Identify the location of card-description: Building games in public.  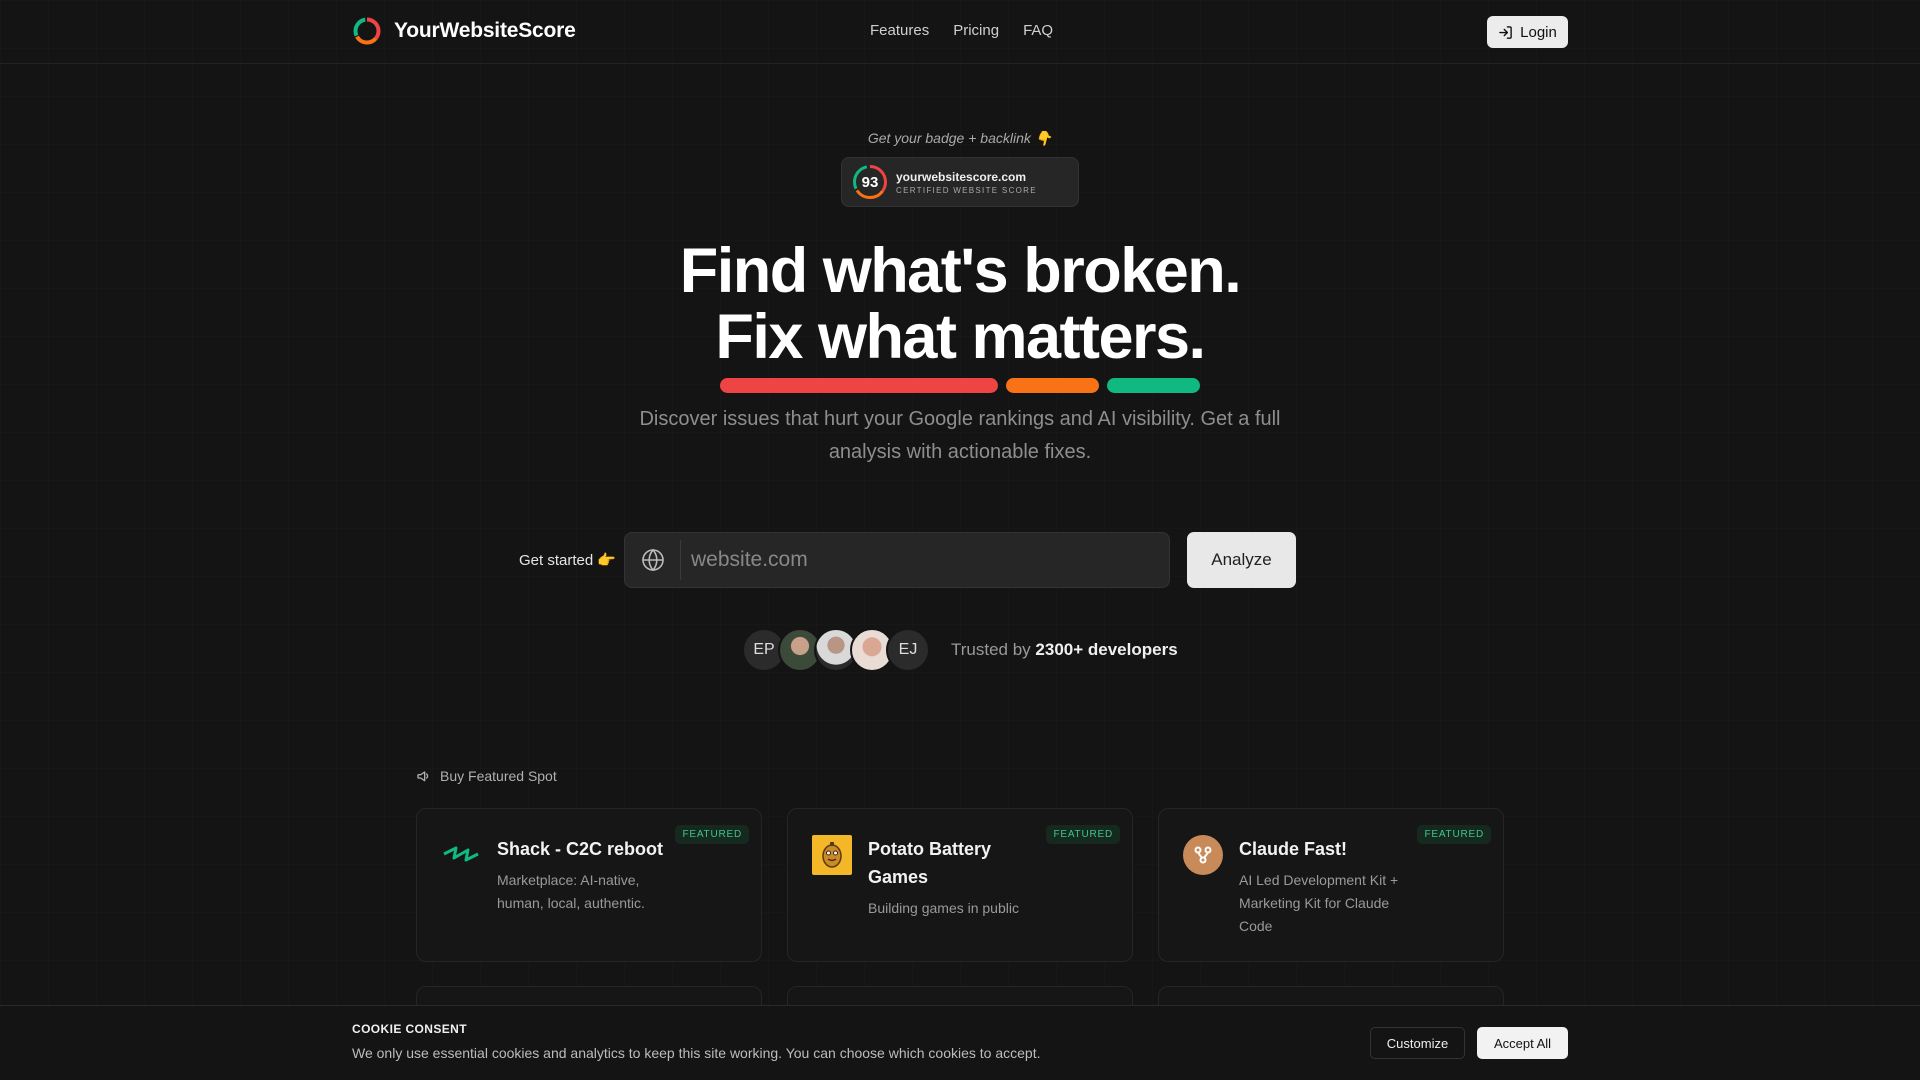
(943, 908).